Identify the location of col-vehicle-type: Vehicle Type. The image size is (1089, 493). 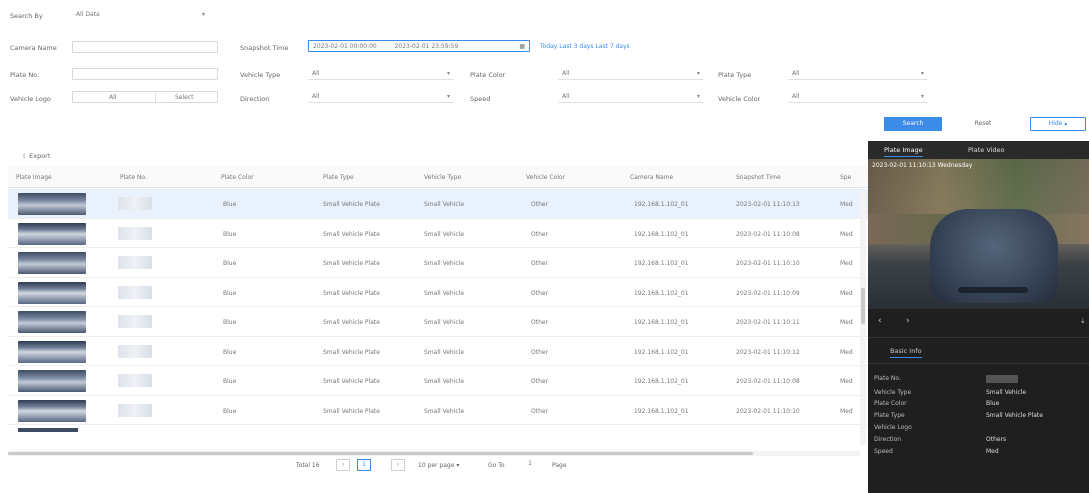
(442, 177).